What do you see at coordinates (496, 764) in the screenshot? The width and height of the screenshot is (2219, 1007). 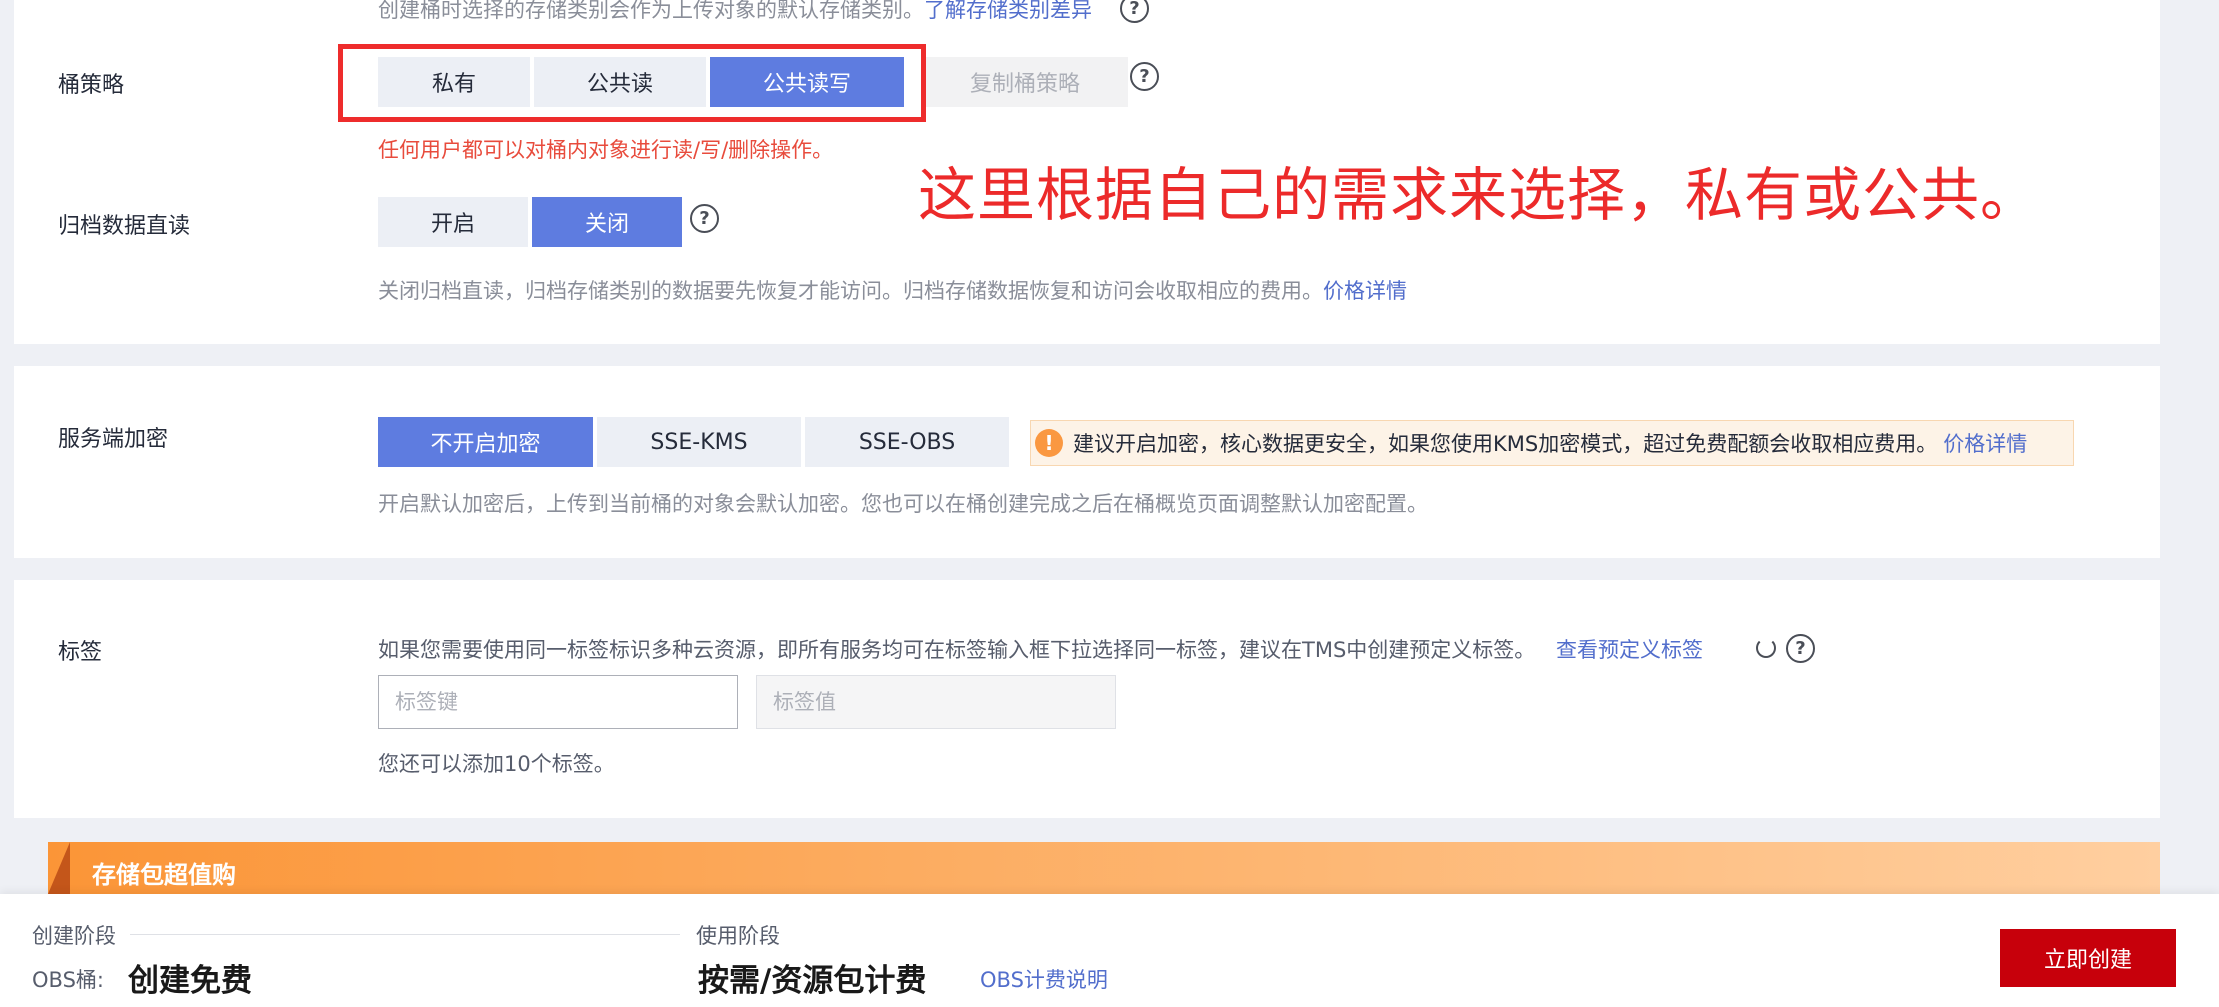 I see `tags-remaining: 您还可以添加10个标签。` at bounding box center [496, 764].